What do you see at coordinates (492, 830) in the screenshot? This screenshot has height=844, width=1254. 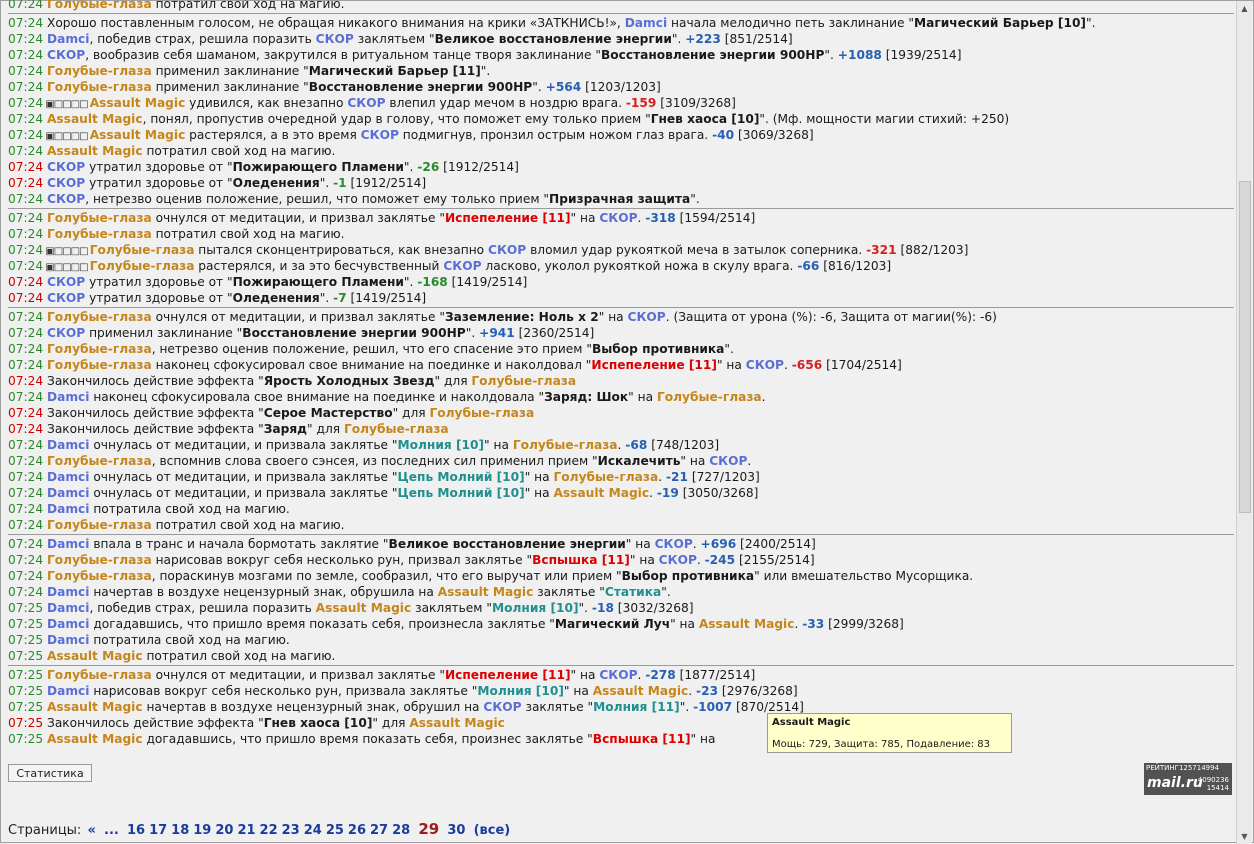 I see `pagination-all: (все)` at bounding box center [492, 830].